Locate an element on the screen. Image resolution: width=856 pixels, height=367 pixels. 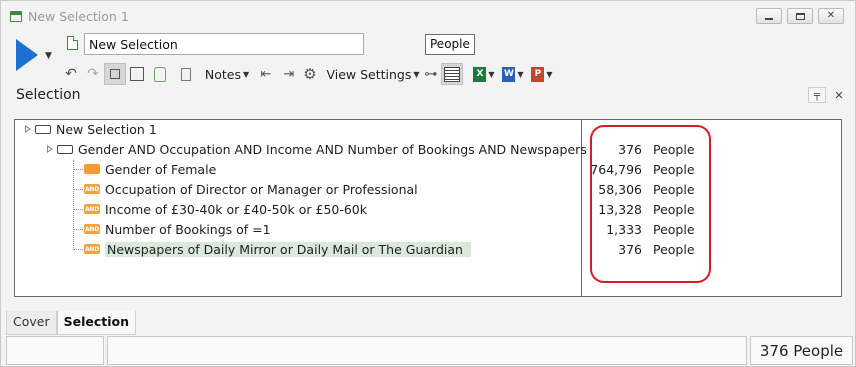
indent-icon: ⇤ is located at coordinates (266, 74).